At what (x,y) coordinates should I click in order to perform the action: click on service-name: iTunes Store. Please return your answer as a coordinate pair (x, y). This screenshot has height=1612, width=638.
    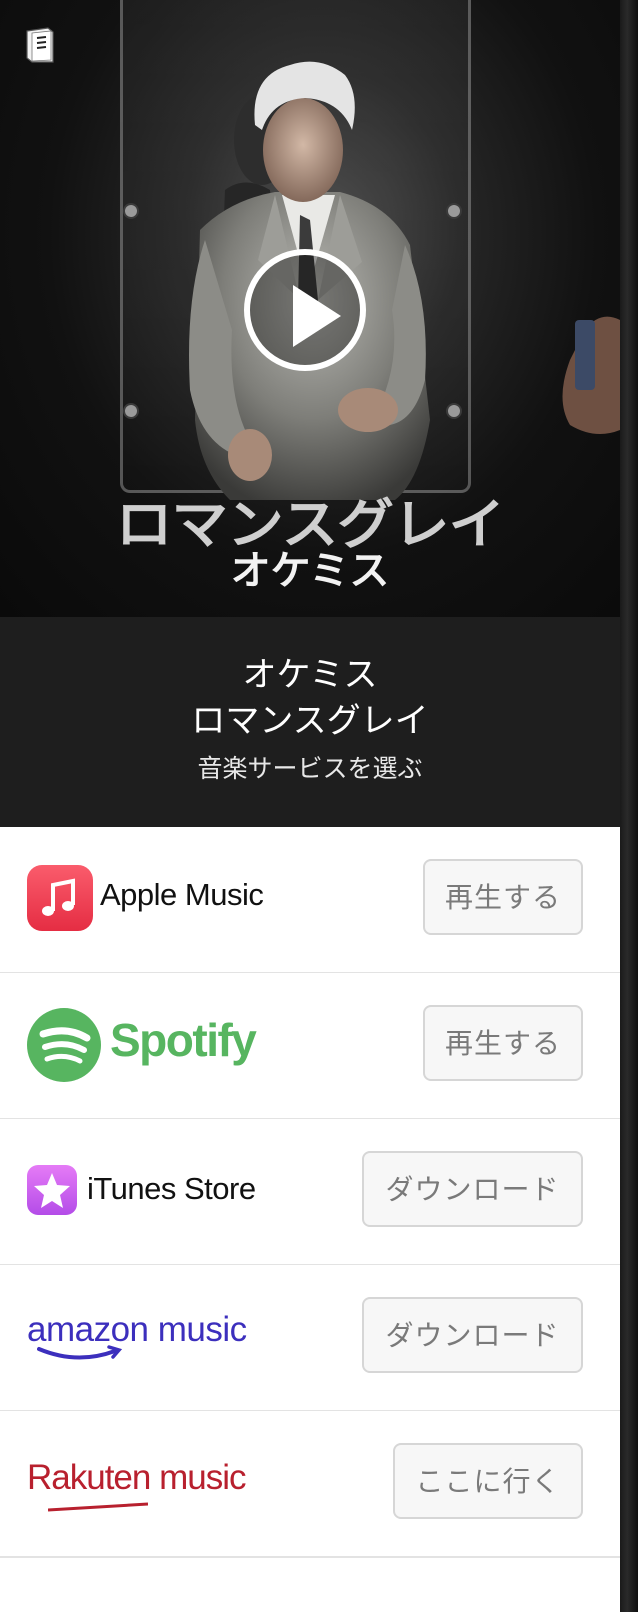
    Looking at the image, I should click on (171, 1188).